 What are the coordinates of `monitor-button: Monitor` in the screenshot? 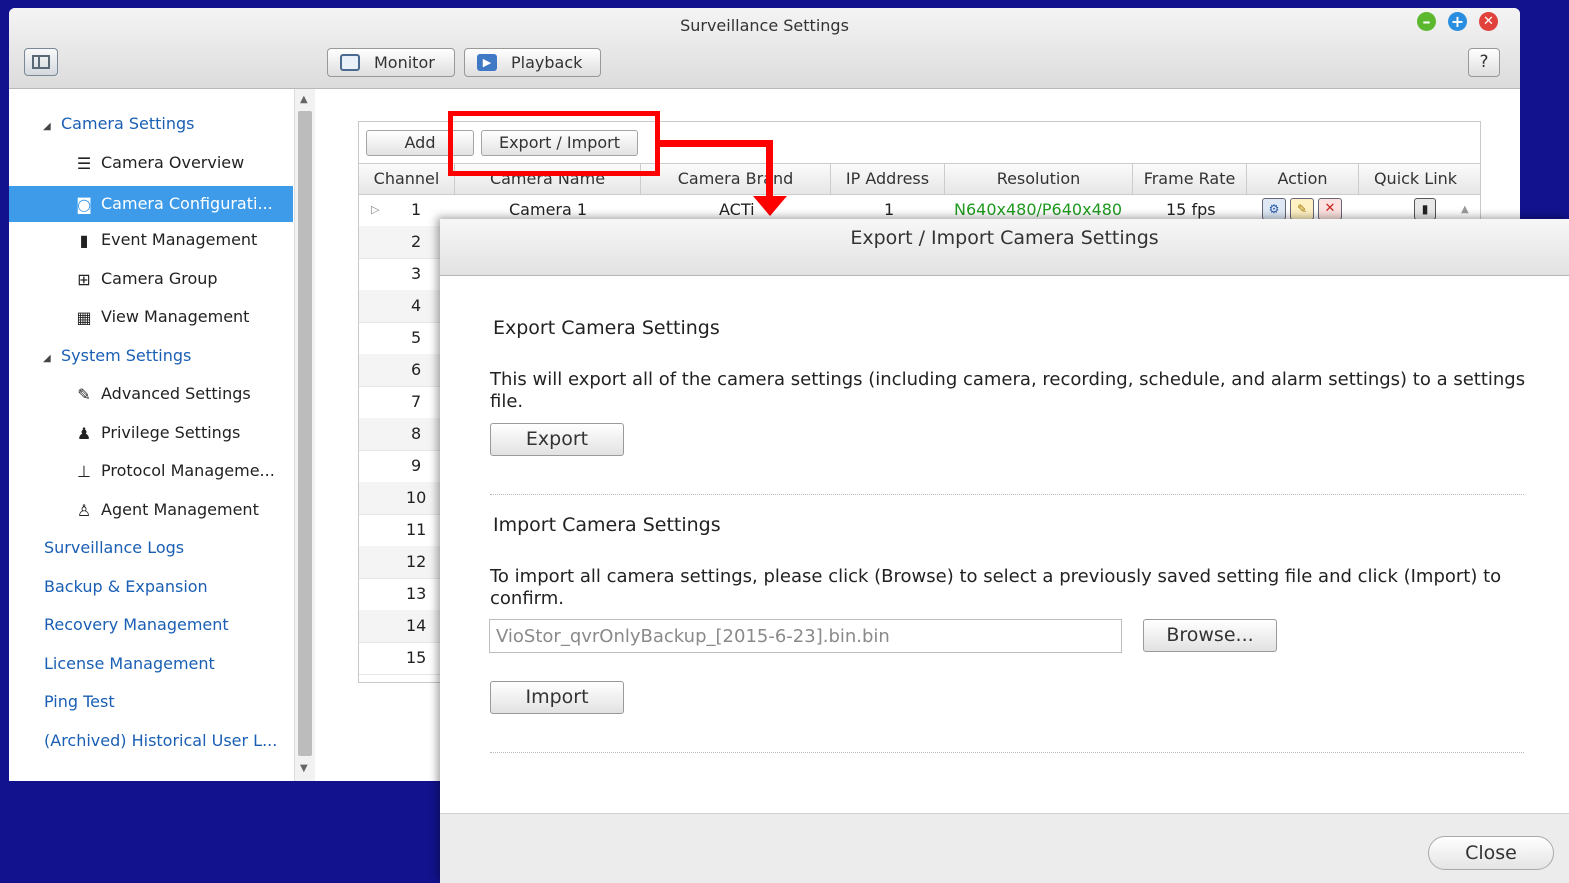 It's located at (391, 62).